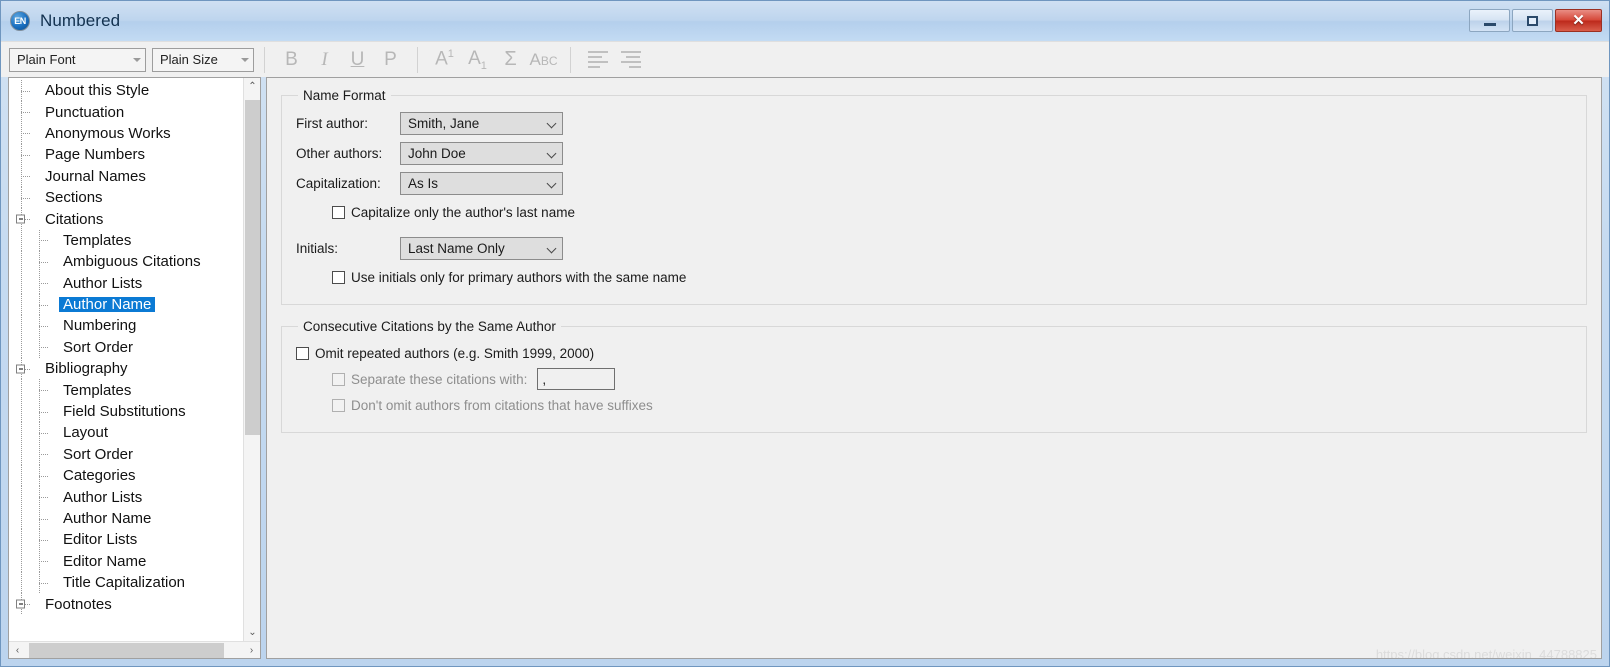  What do you see at coordinates (252, 632) in the screenshot?
I see `scroll-down-icon: ⌄` at bounding box center [252, 632].